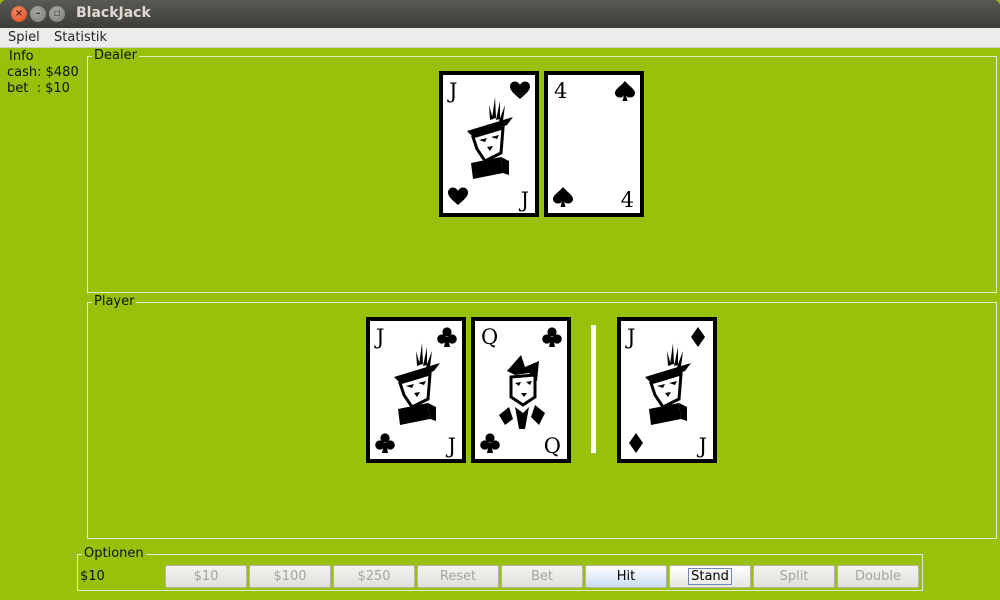  I want to click on hit-button: Hit, so click(626, 576).